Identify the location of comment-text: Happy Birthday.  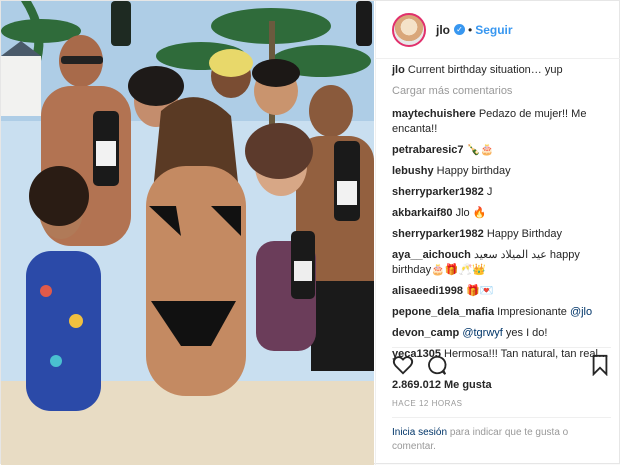
(524, 234).